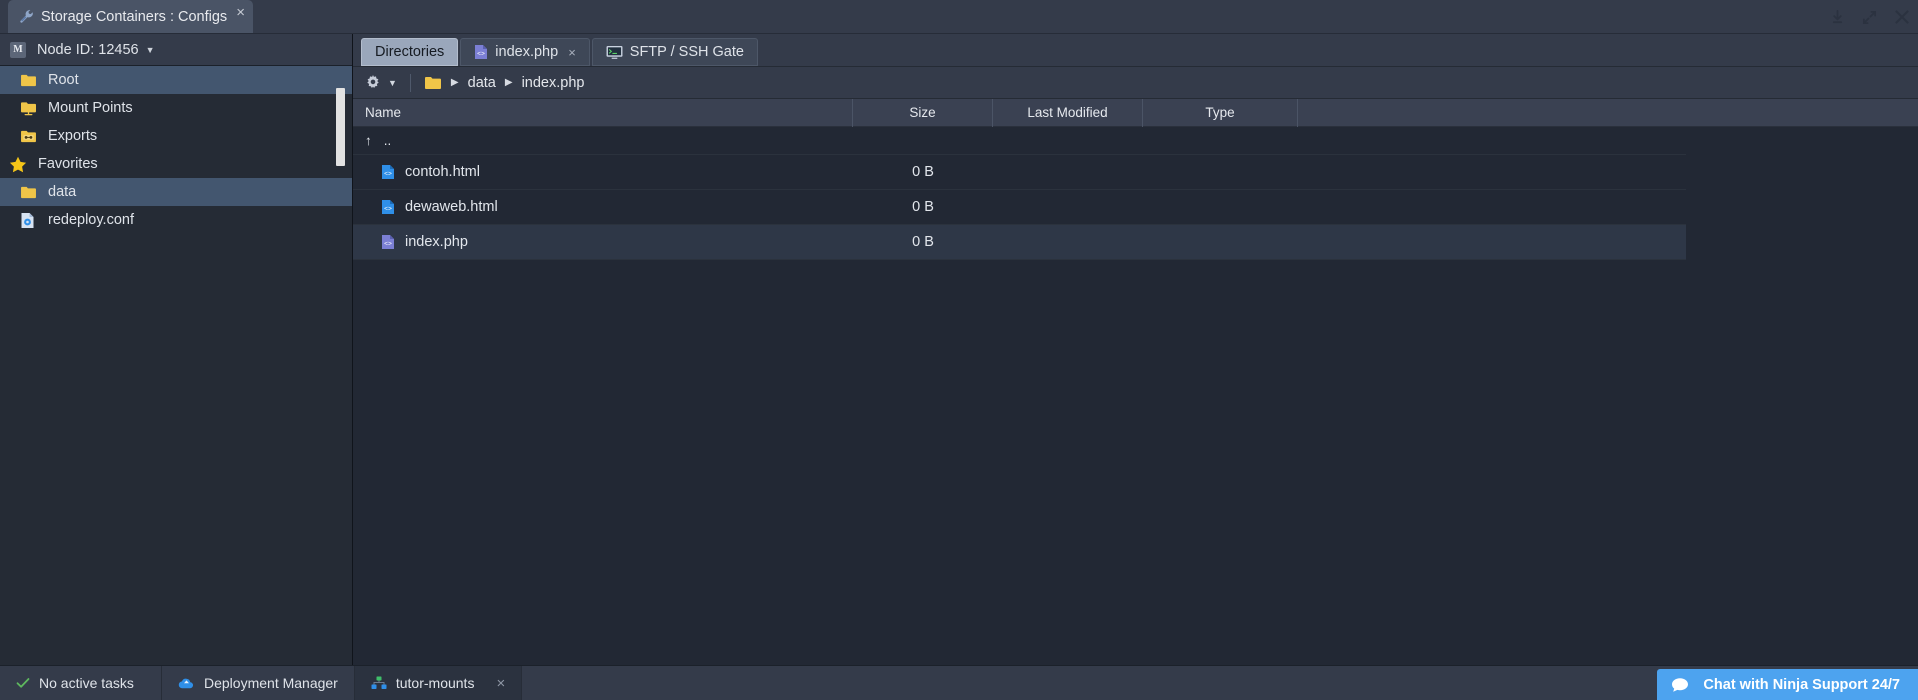  What do you see at coordinates (500, 683) in the screenshot?
I see `status-session-close-icon: ×` at bounding box center [500, 683].